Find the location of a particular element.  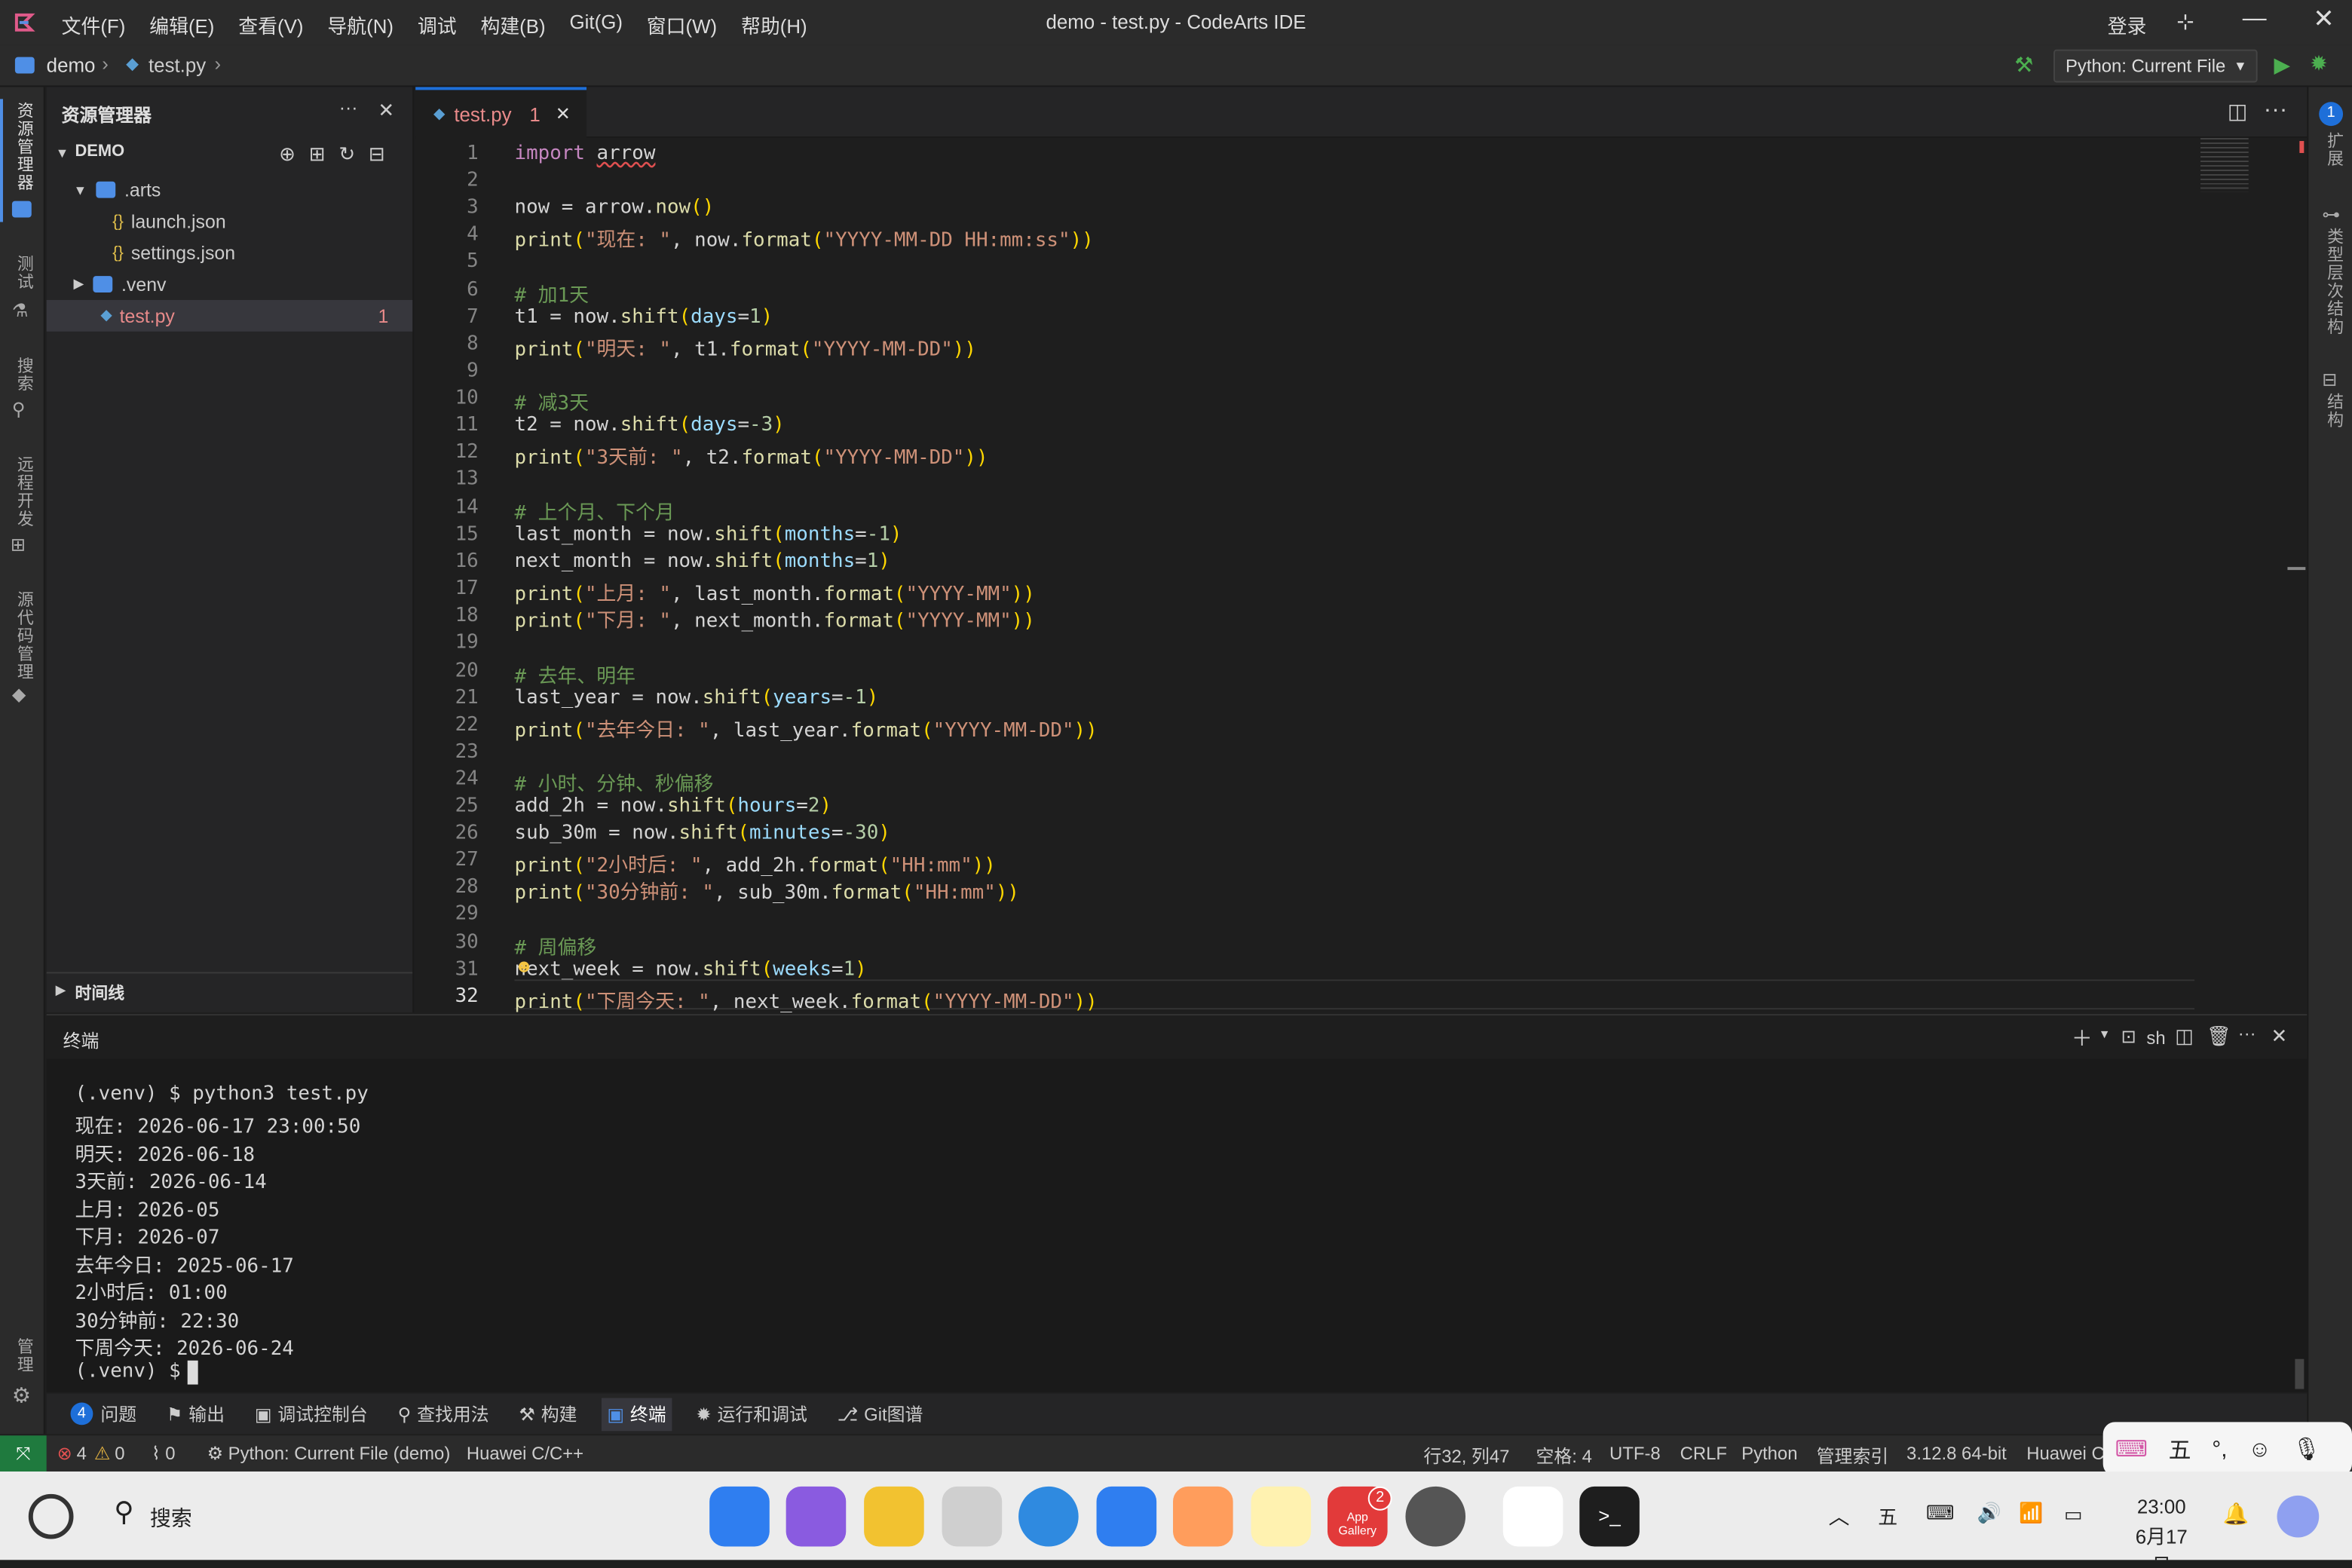

settings-icon is located at coordinates (1435, 1516).